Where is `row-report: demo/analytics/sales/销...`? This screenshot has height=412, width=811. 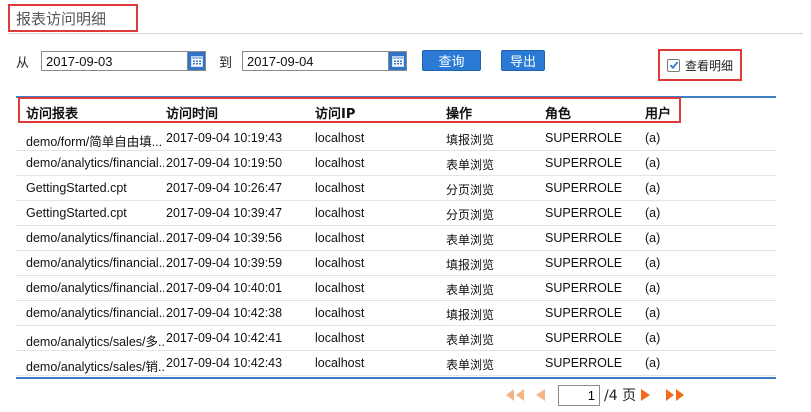
row-report: demo/analytics/sales/销... is located at coordinates (95, 367).